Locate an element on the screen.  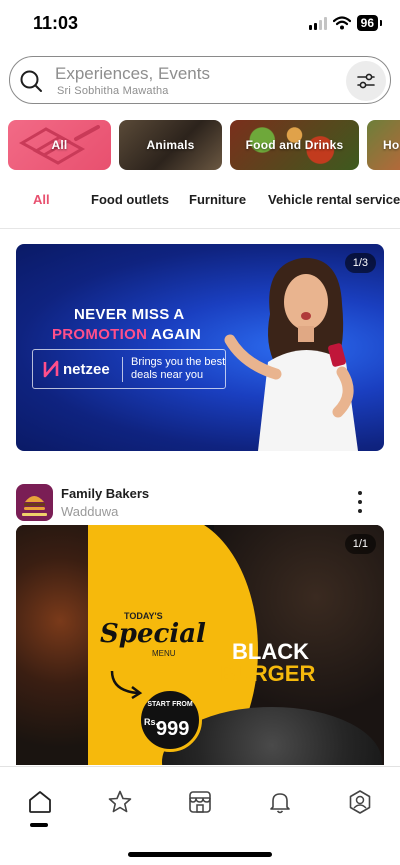
category-label: All is located at coordinates (59, 145).